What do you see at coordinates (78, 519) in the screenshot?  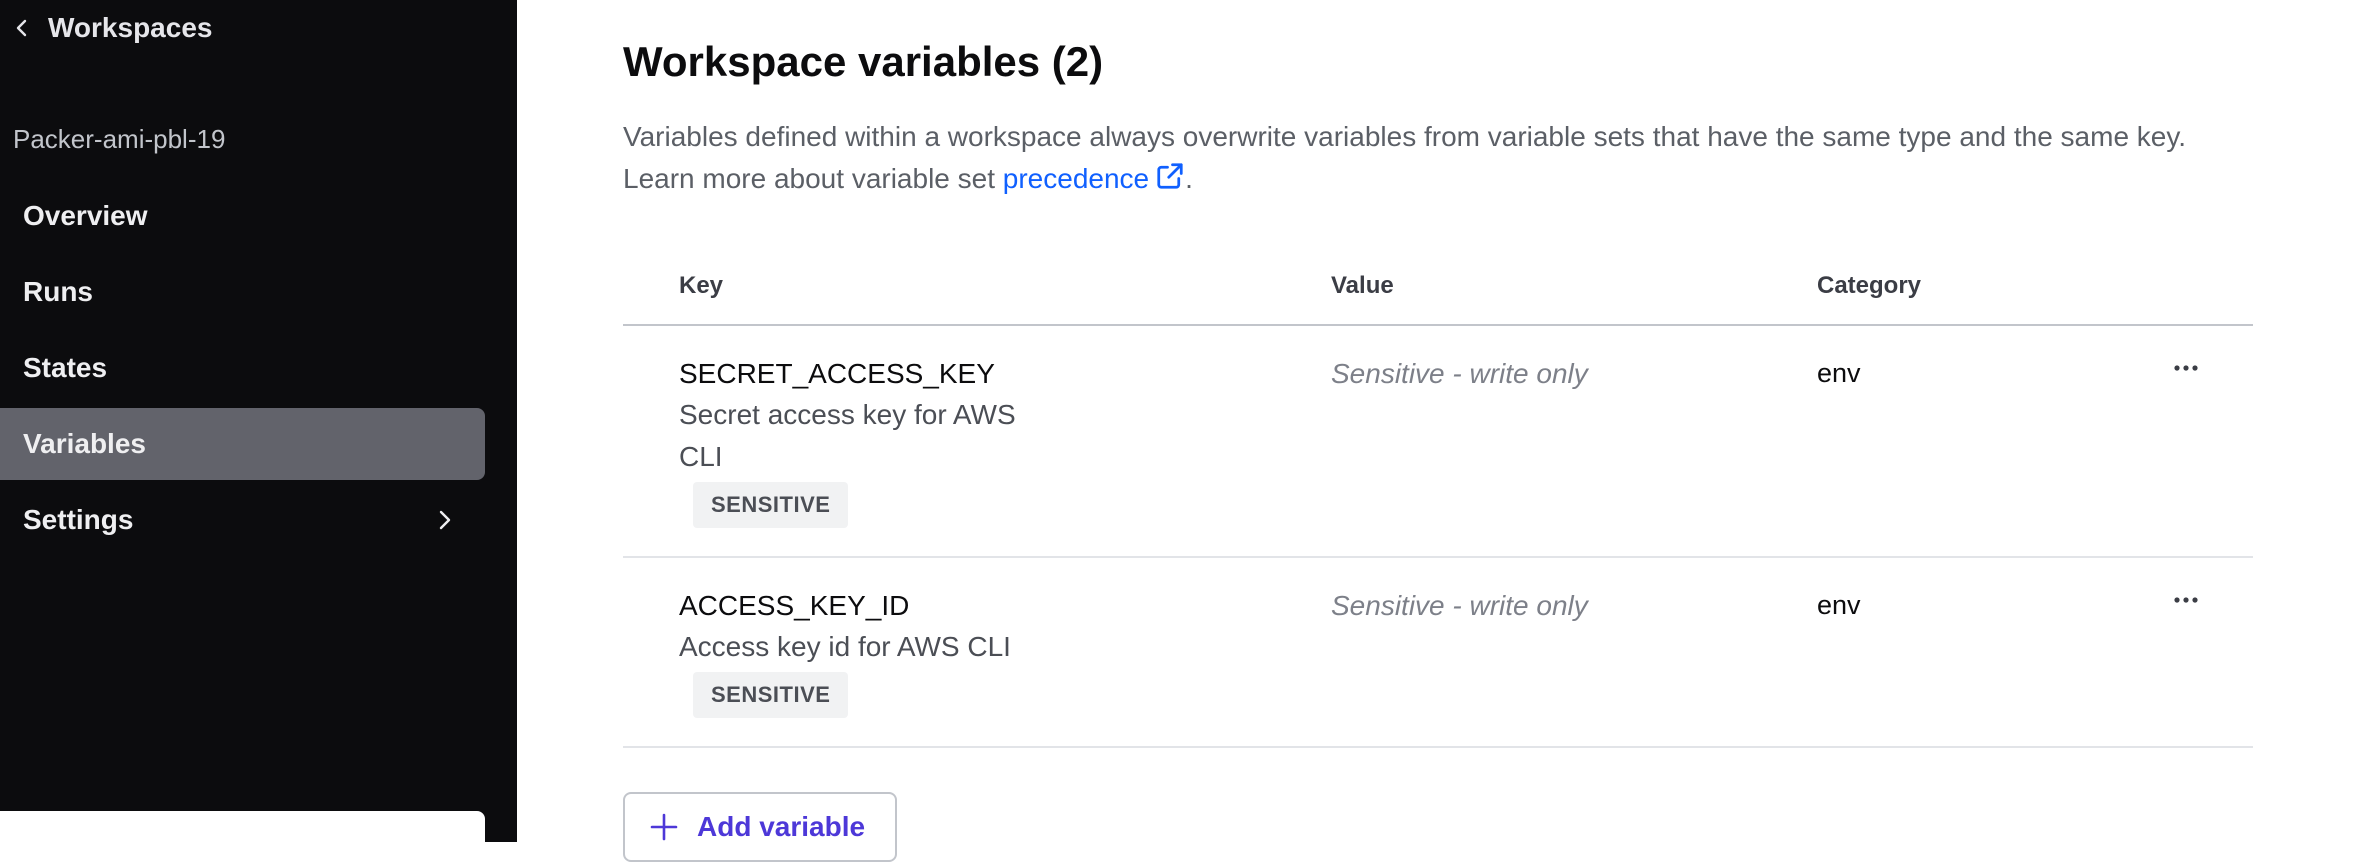 I see `sidebar-item-label: Settings` at bounding box center [78, 519].